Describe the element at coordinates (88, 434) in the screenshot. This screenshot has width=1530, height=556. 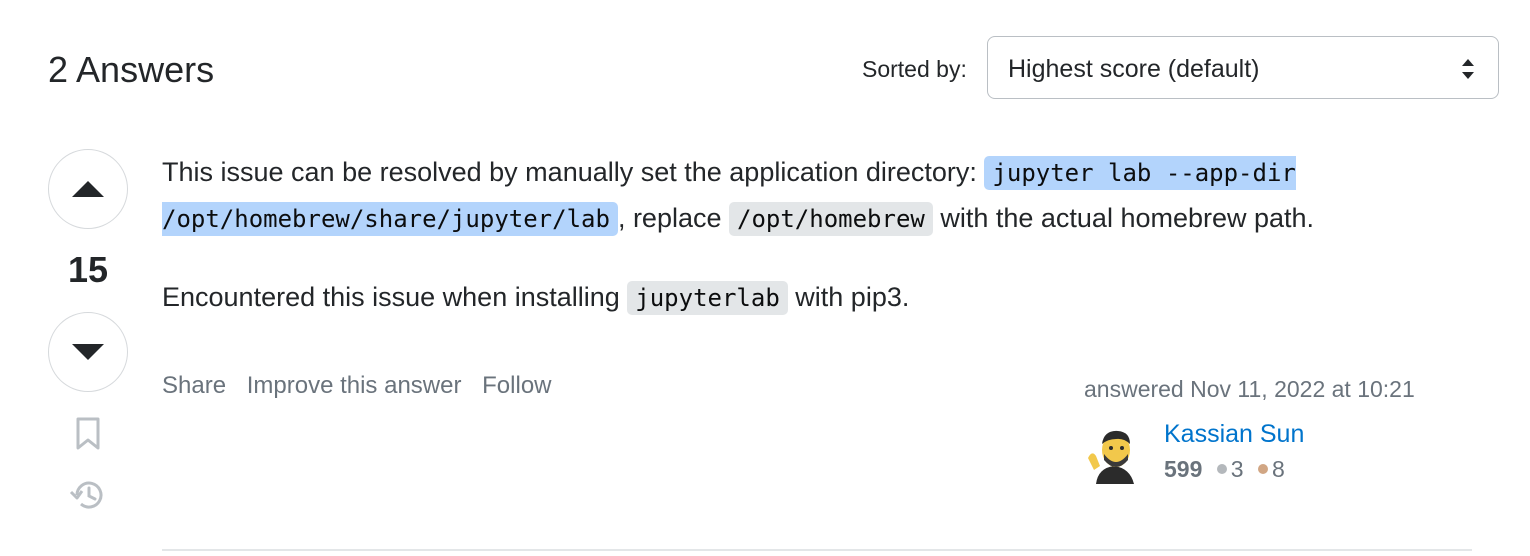
I see `bookmark-icon` at that location.